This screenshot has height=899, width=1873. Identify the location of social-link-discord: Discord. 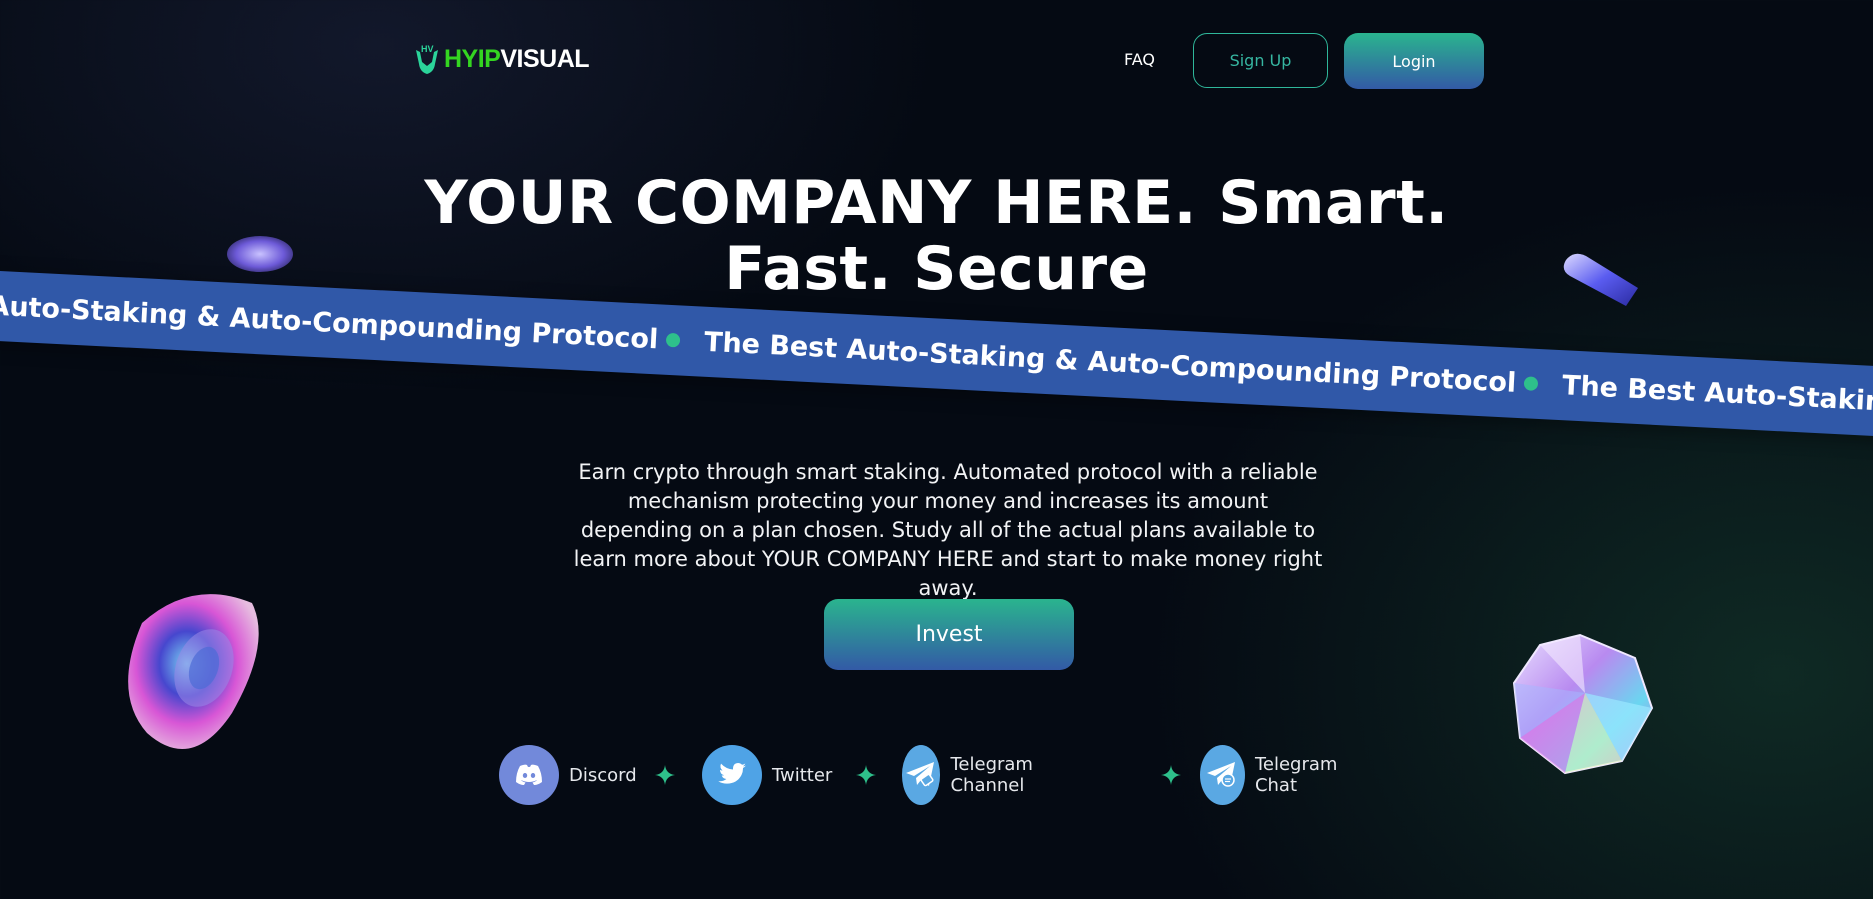
(568, 775).